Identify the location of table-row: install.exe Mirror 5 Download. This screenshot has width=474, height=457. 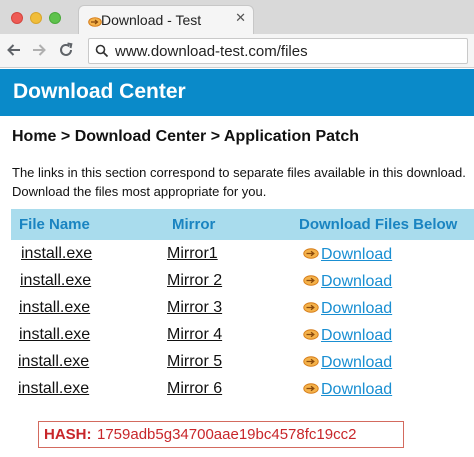
(237, 366).